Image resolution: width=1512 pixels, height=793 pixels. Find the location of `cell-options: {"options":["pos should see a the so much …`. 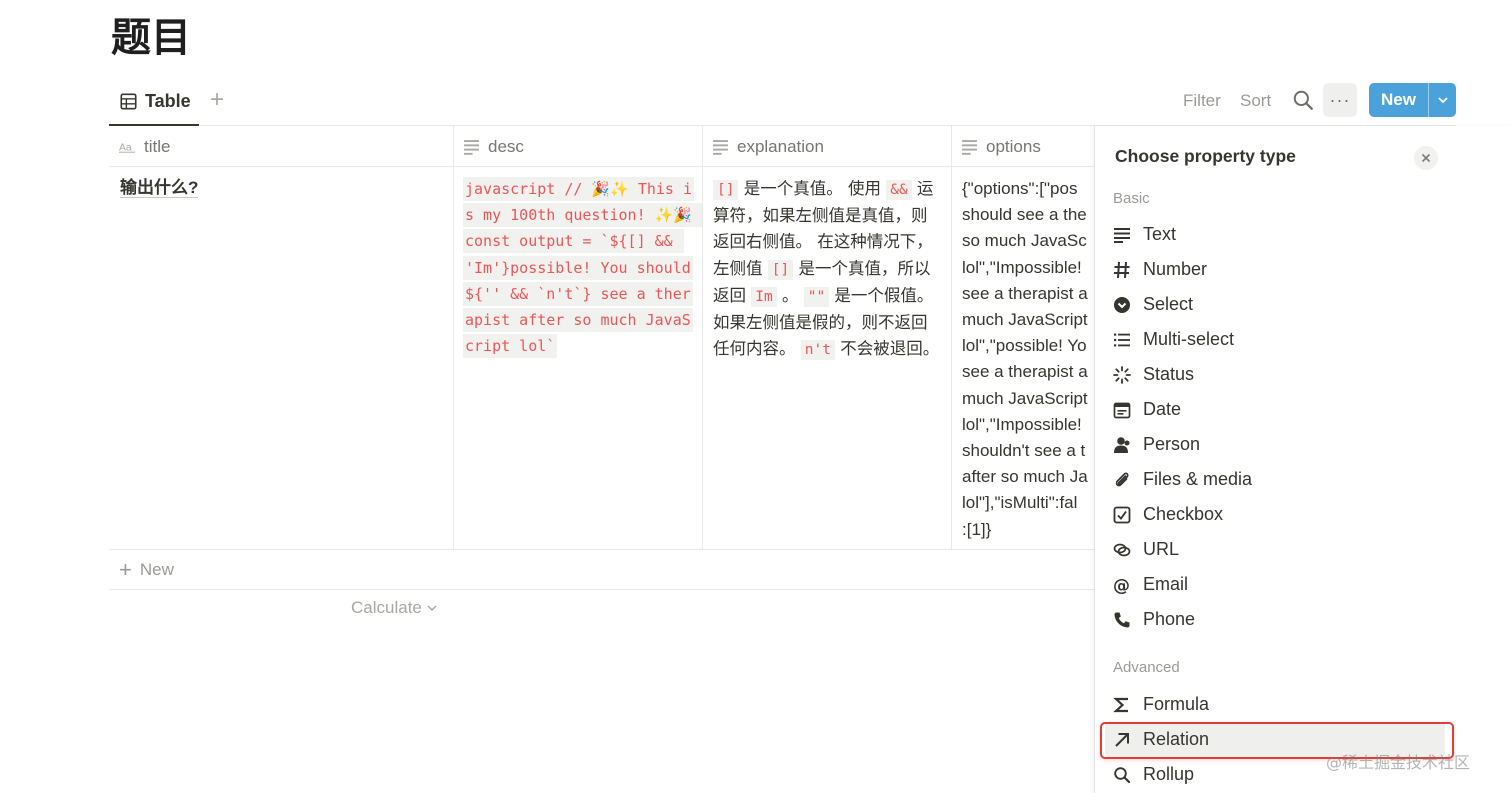

cell-options: {"options":["pos should see a the so much … is located at coordinates (1022, 358).